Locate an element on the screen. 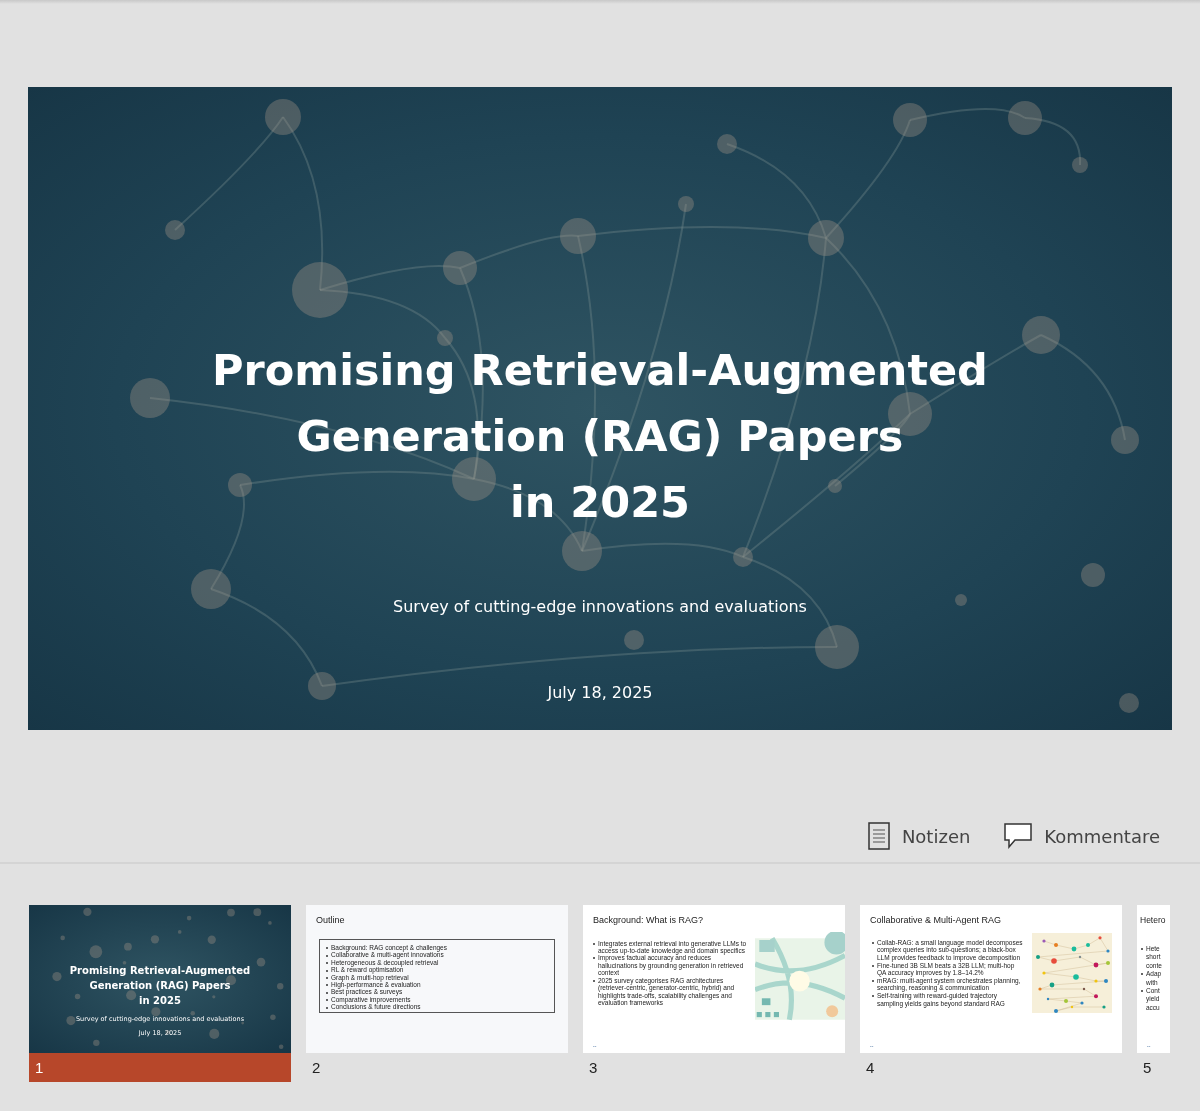  slide-subtitle: Survey of cutting-edge innovations and evaluations is located at coordinates (600, 606).